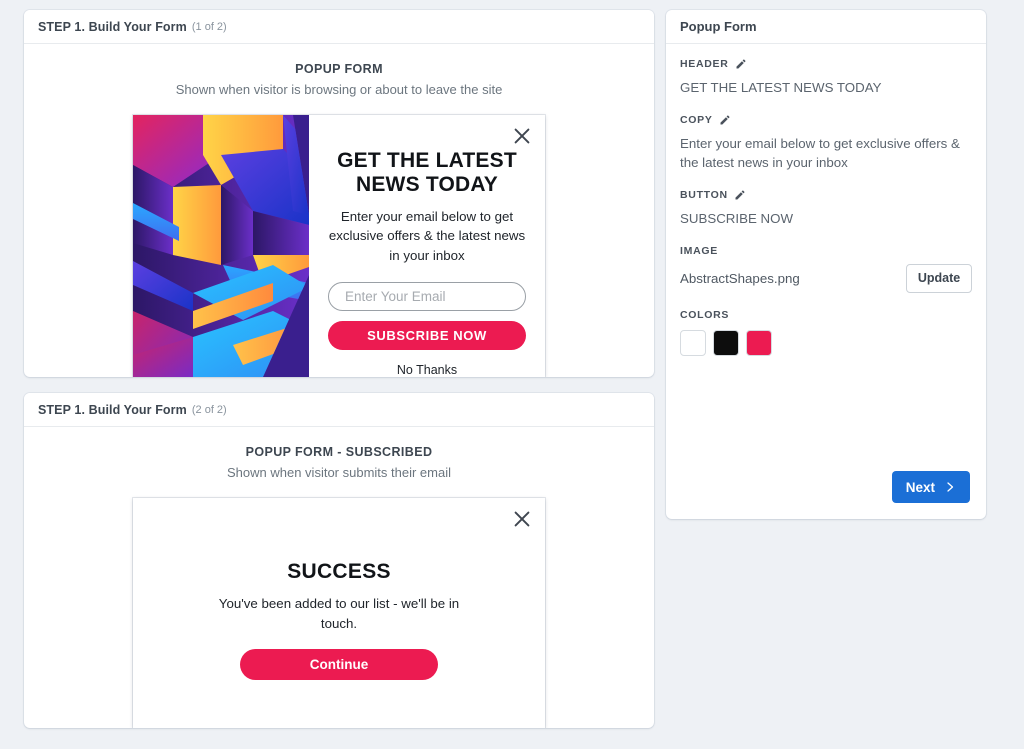  I want to click on color-swatch-pink, so click(759, 342).